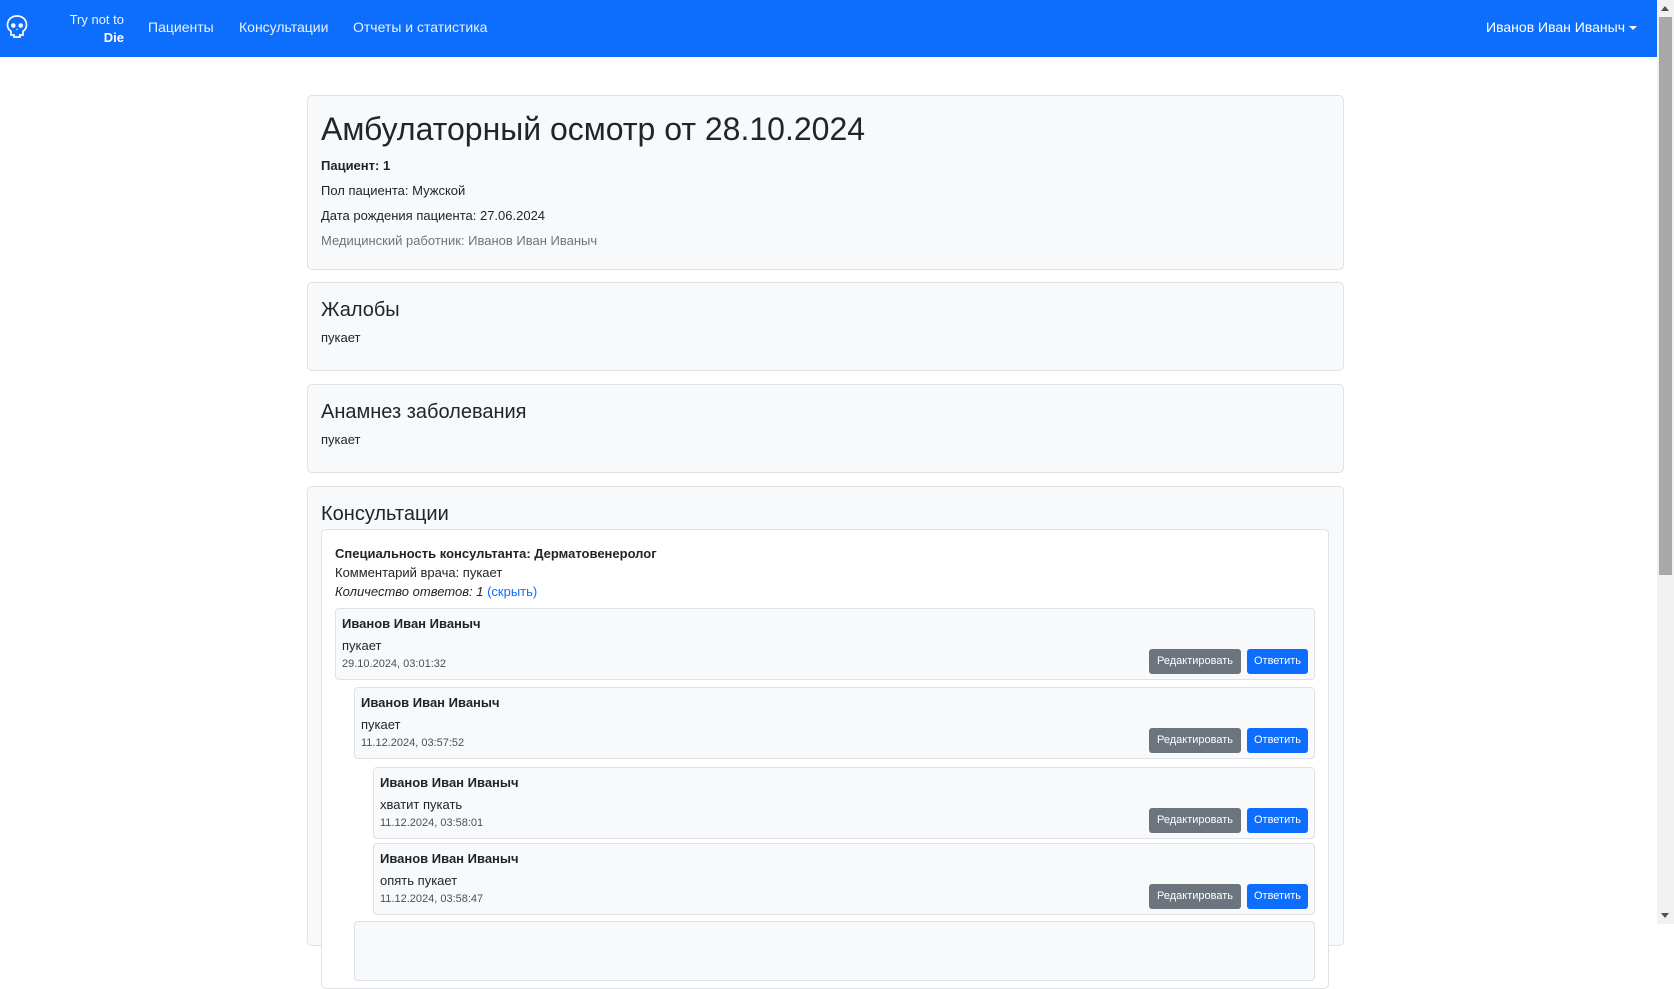 The image size is (1674, 989). What do you see at coordinates (96, 29) in the screenshot?
I see `brand: Try not to Die` at bounding box center [96, 29].